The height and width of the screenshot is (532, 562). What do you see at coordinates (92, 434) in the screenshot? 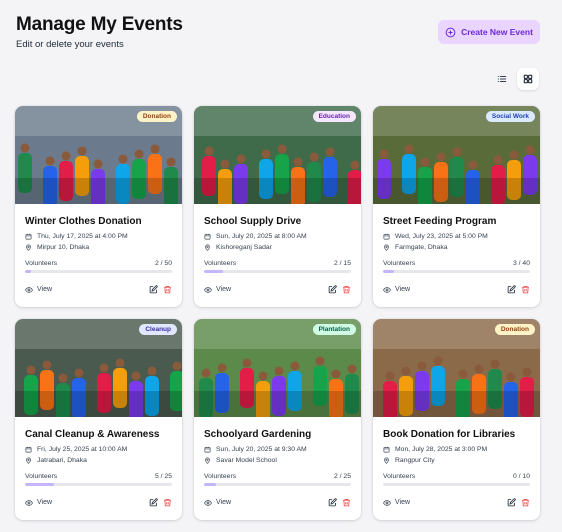
I see `event-title: Canal Cleanup & Awareness` at bounding box center [92, 434].